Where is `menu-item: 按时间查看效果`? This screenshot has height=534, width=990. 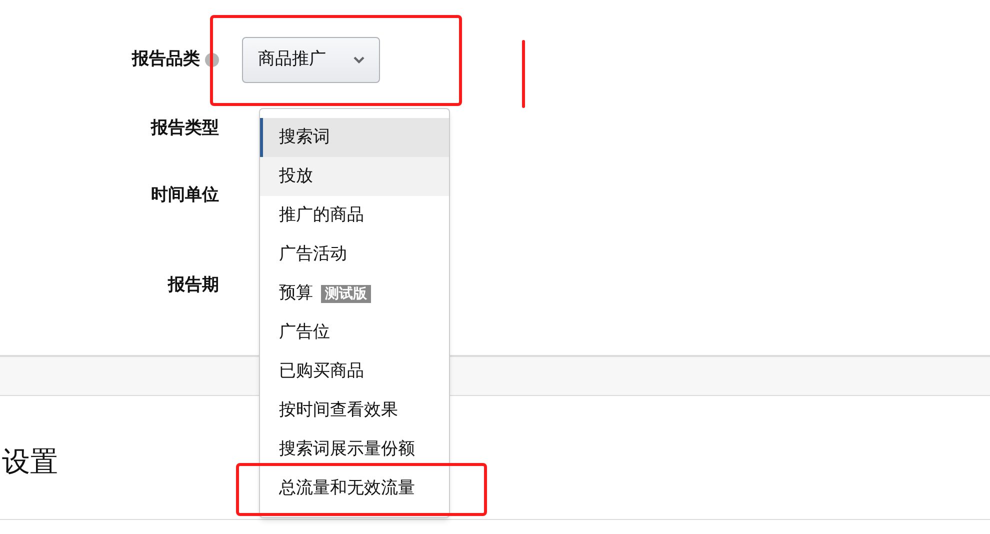
menu-item: 按时间查看效果 is located at coordinates (354, 410).